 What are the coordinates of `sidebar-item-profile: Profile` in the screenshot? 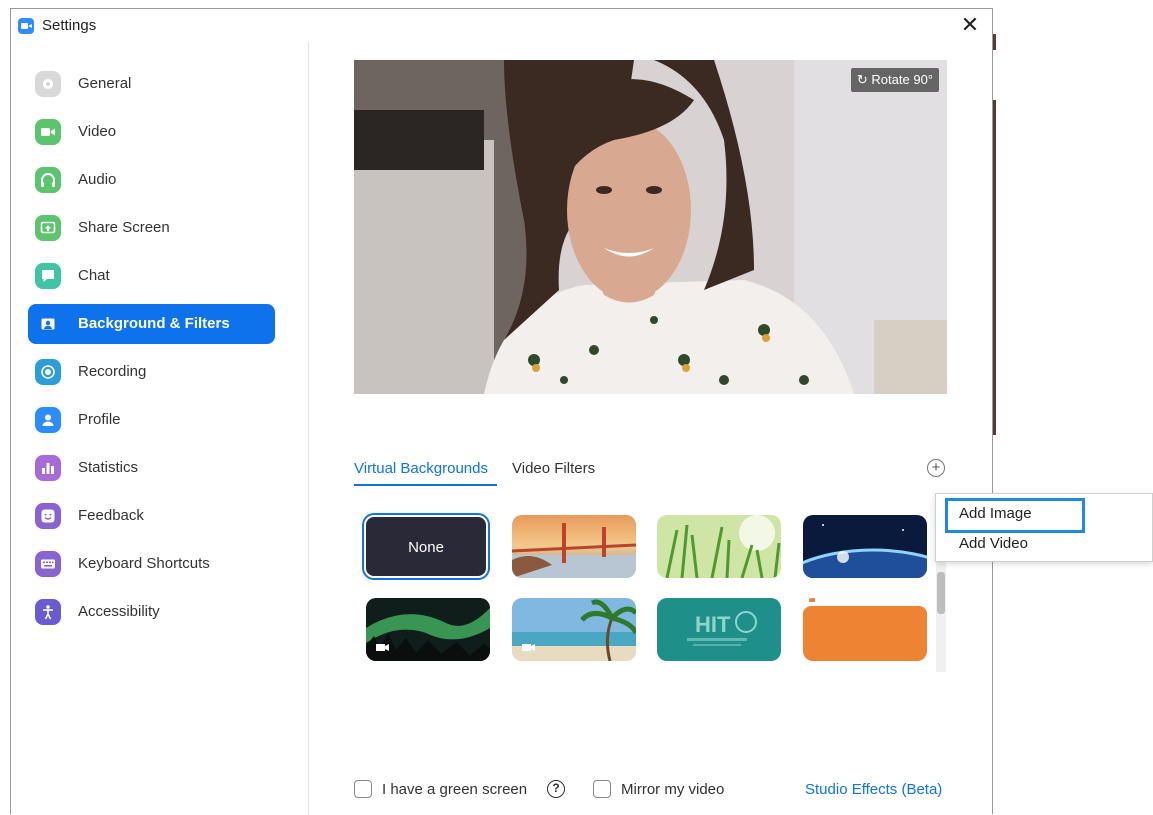 It's located at (151, 420).